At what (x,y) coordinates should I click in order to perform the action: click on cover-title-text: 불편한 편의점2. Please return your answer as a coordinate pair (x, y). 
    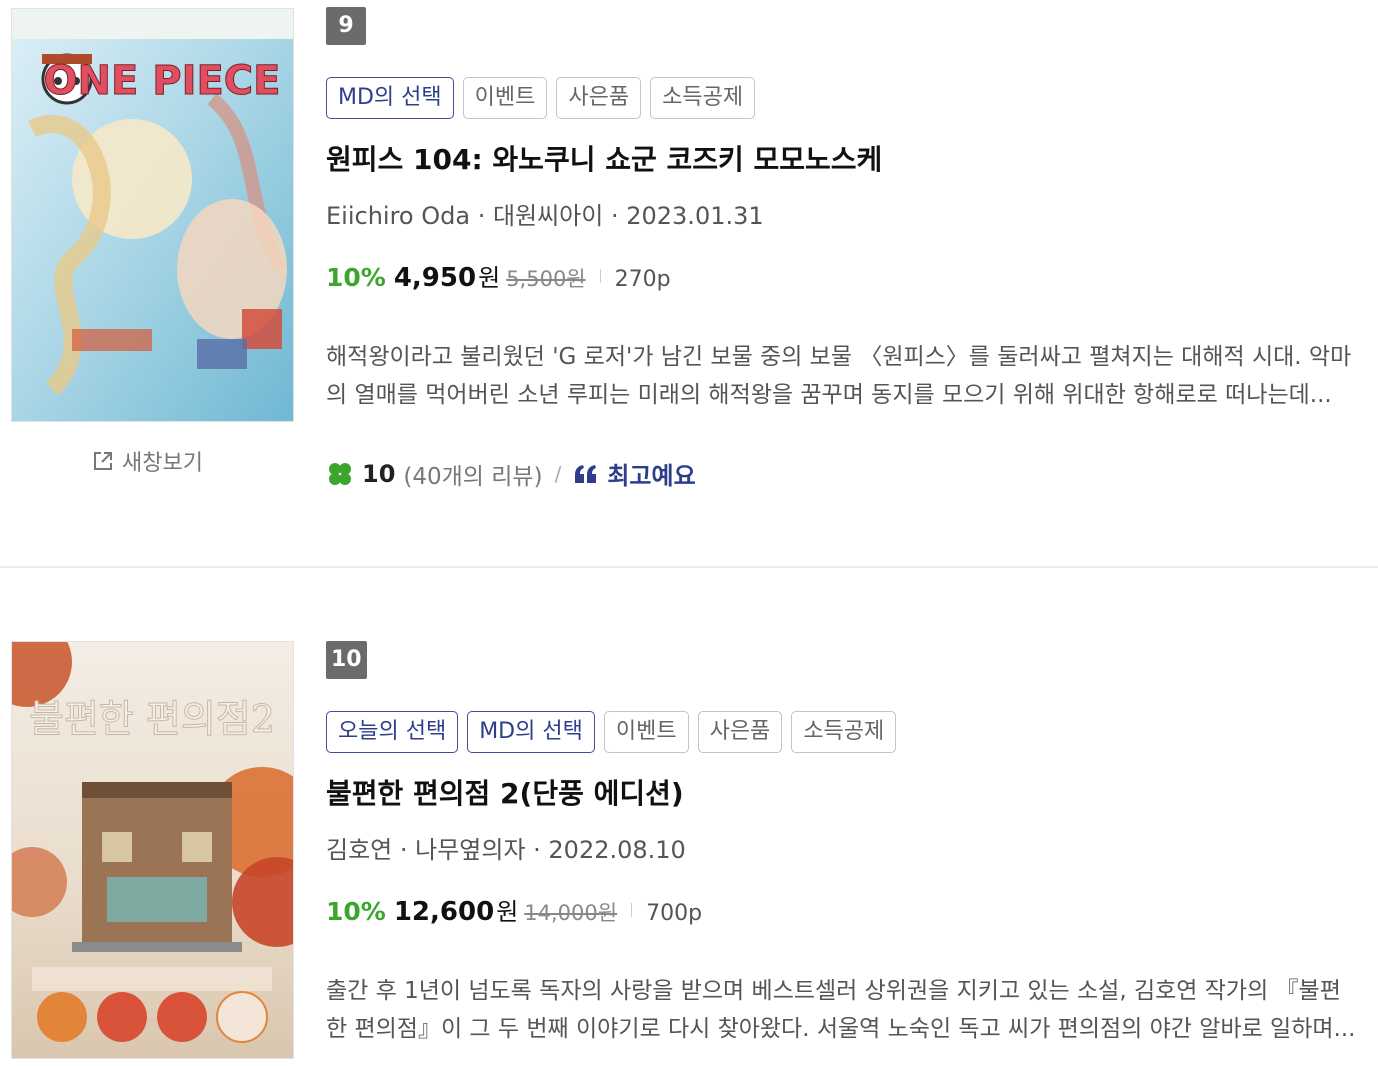
    Looking at the image, I should click on (152, 719).